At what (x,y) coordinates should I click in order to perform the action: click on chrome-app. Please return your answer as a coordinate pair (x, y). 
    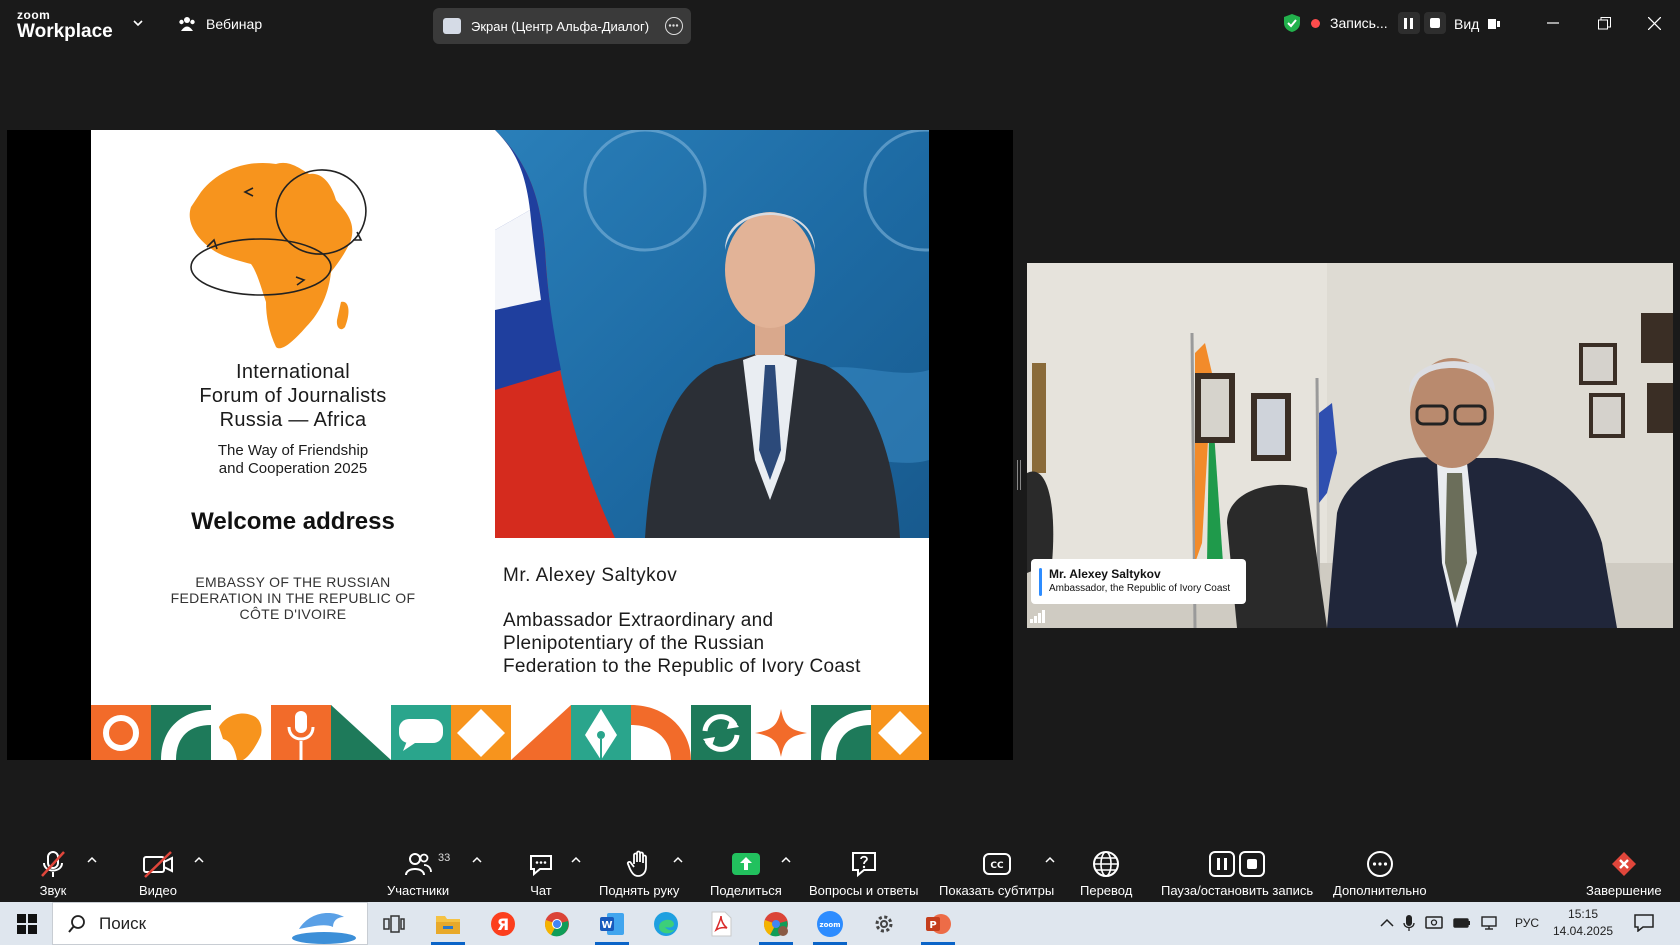
    Looking at the image, I should click on (557, 924).